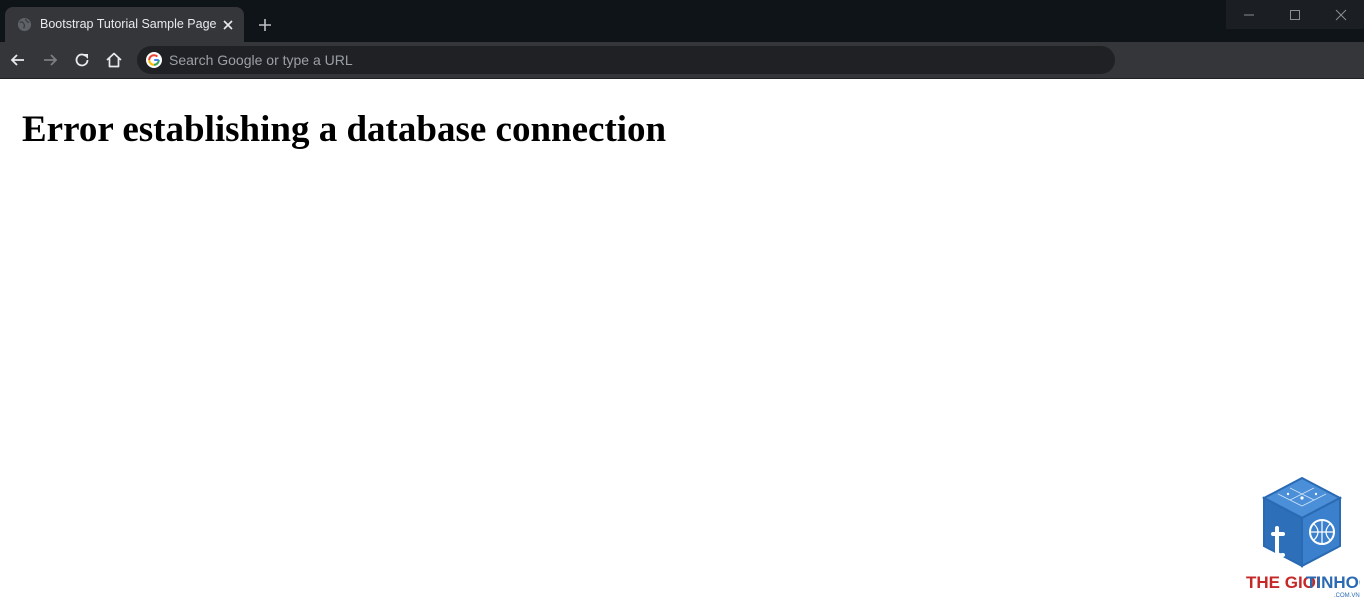 This screenshot has height=600, width=1364. I want to click on watermark-brand-blue: TINHOC, so click(1333, 582).